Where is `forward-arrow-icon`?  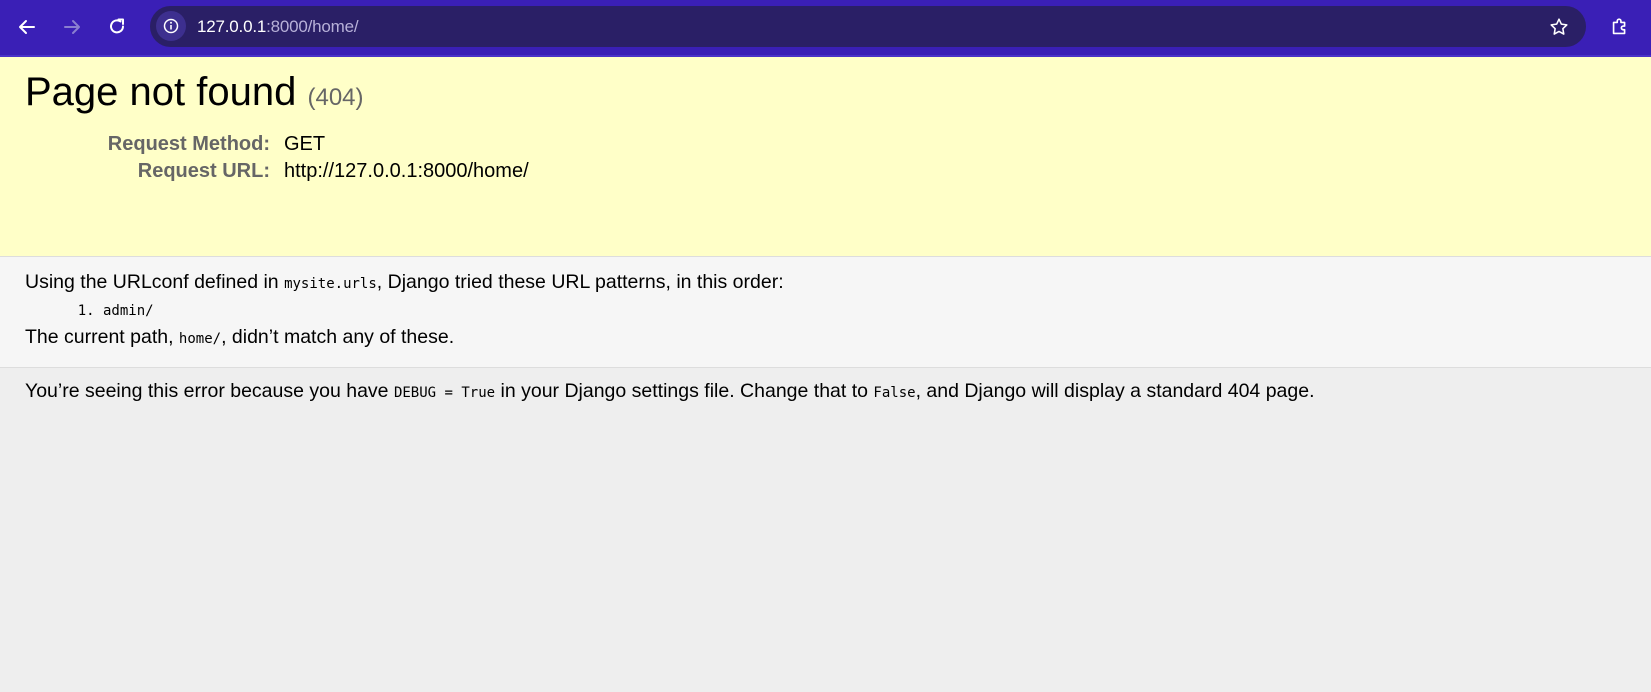 forward-arrow-icon is located at coordinates (72, 27).